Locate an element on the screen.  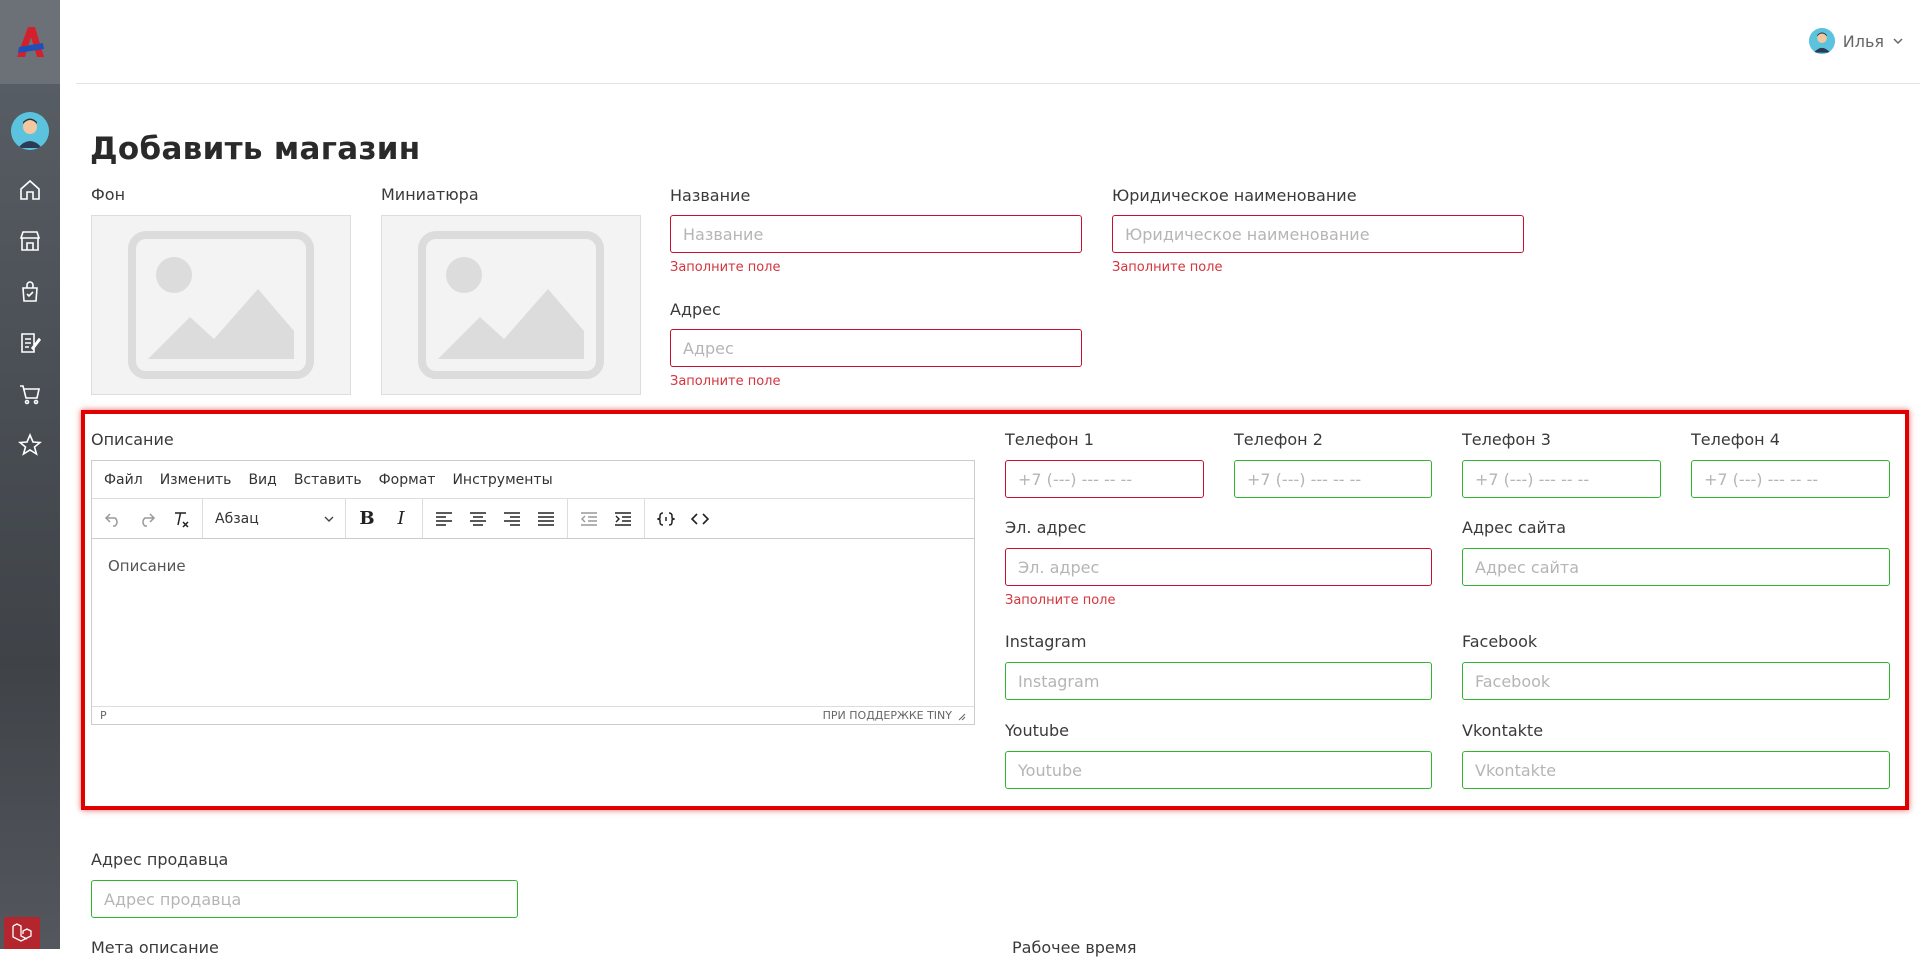
home-icon is located at coordinates (30, 190).